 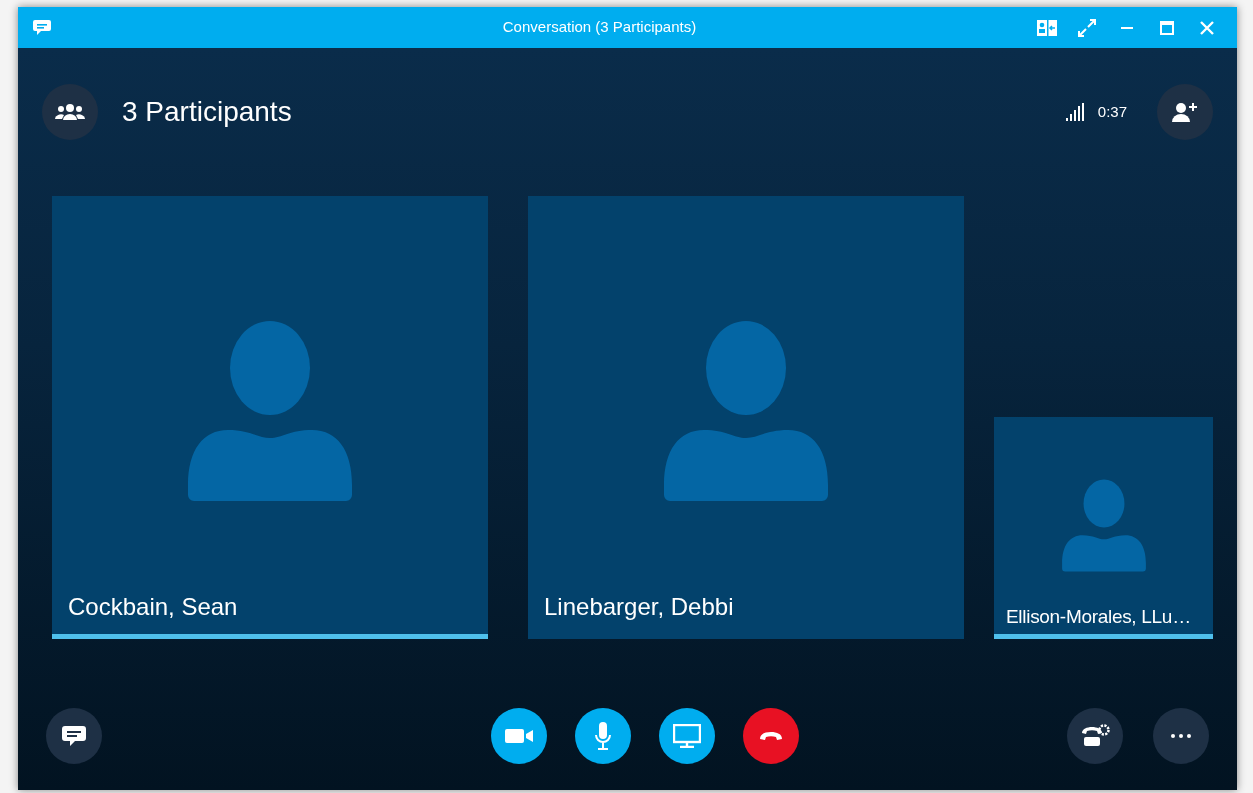 What do you see at coordinates (1095, 736) in the screenshot?
I see `call-controls-button` at bounding box center [1095, 736].